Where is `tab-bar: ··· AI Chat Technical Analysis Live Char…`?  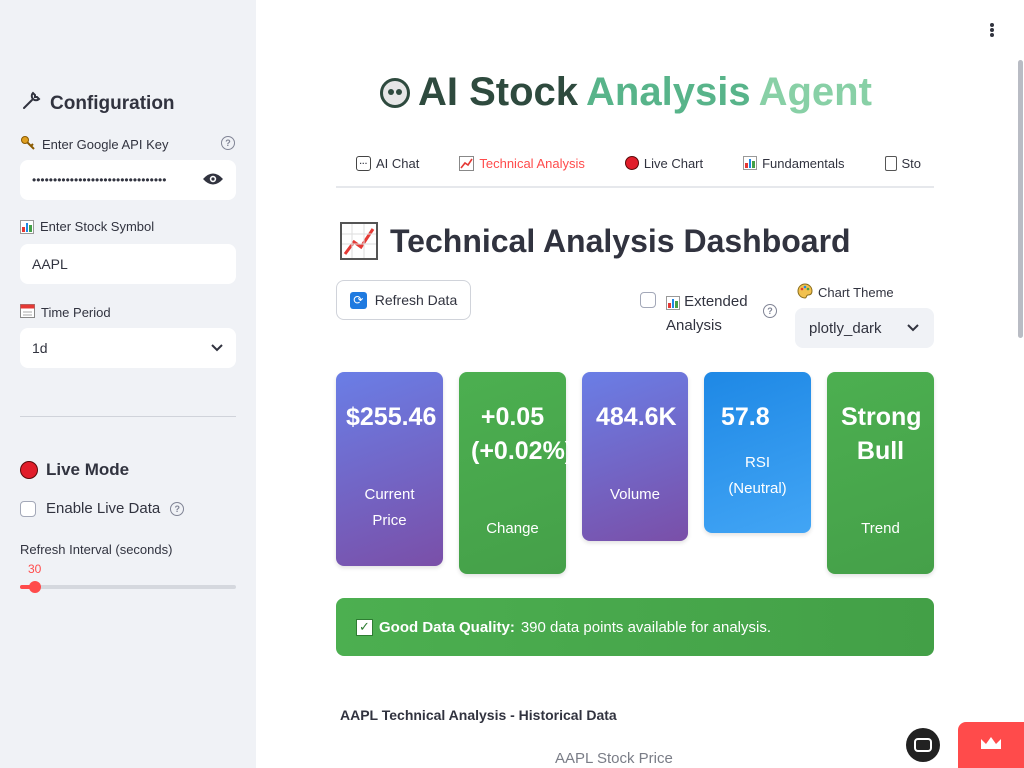
tab-bar: ··· AI Chat Technical Analysis Live Char… is located at coordinates (635, 164).